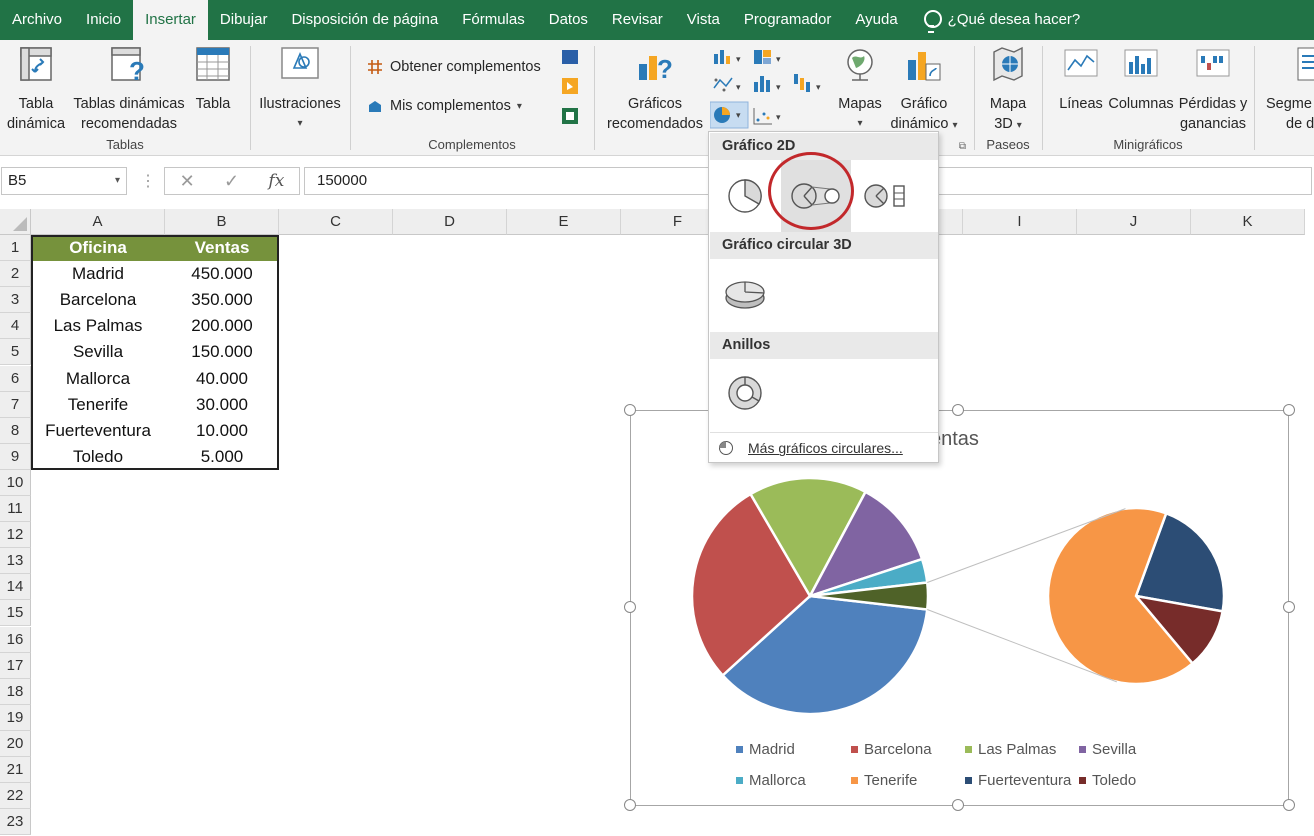 This screenshot has height=836, width=1314. What do you see at coordinates (222, 379) in the screenshot?
I see `table-cell: 40.000` at bounding box center [222, 379].